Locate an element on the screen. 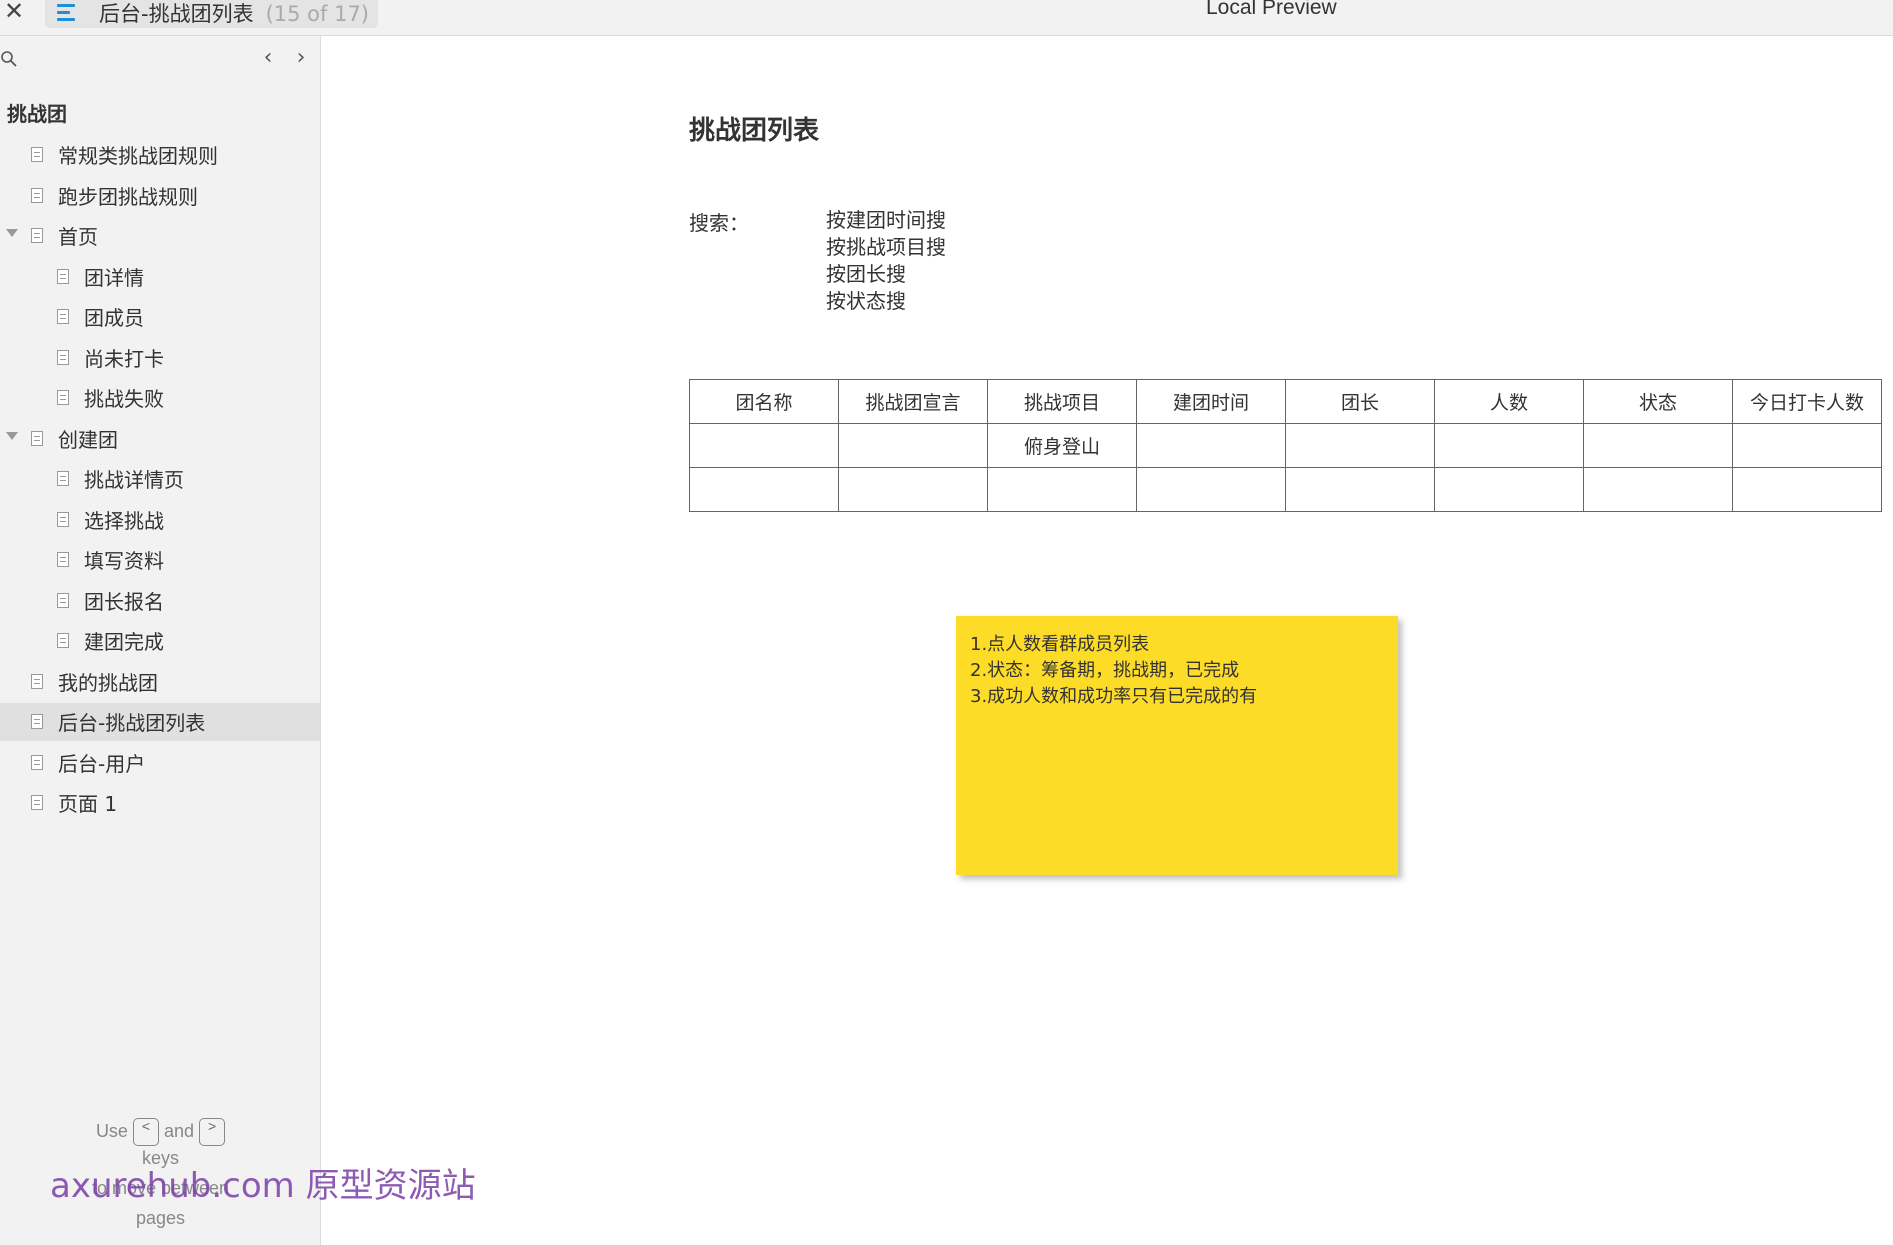 The height and width of the screenshot is (1245, 1893). app-title: Local Preview is located at coordinates (1271, 9).